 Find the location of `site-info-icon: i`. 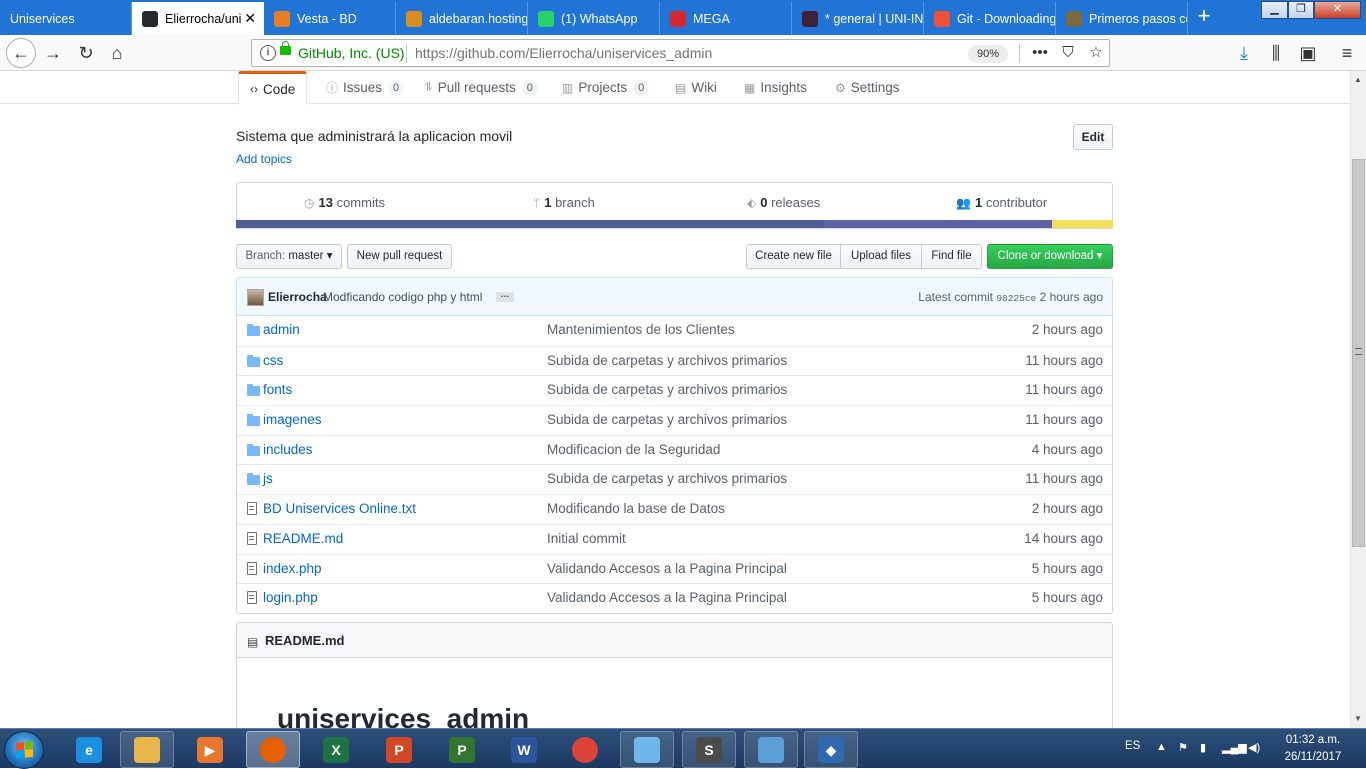

site-info-icon: i is located at coordinates (268, 53).